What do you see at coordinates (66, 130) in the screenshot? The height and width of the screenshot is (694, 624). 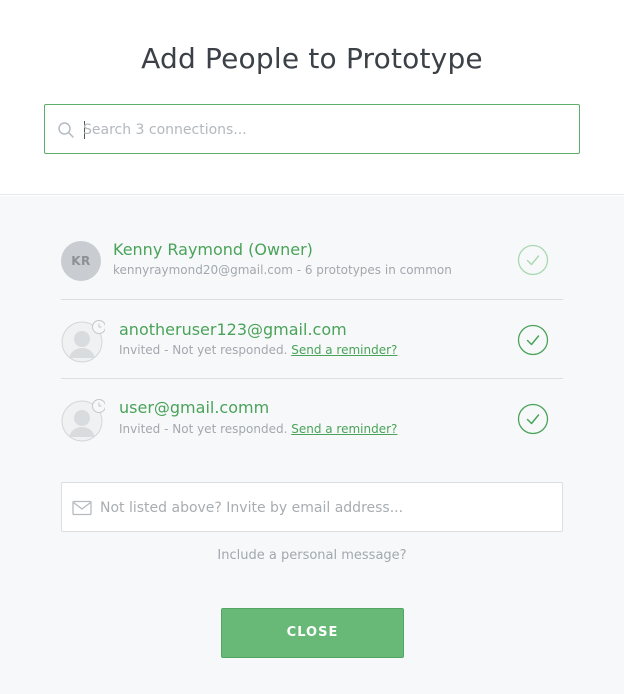 I see `search-icon` at bounding box center [66, 130].